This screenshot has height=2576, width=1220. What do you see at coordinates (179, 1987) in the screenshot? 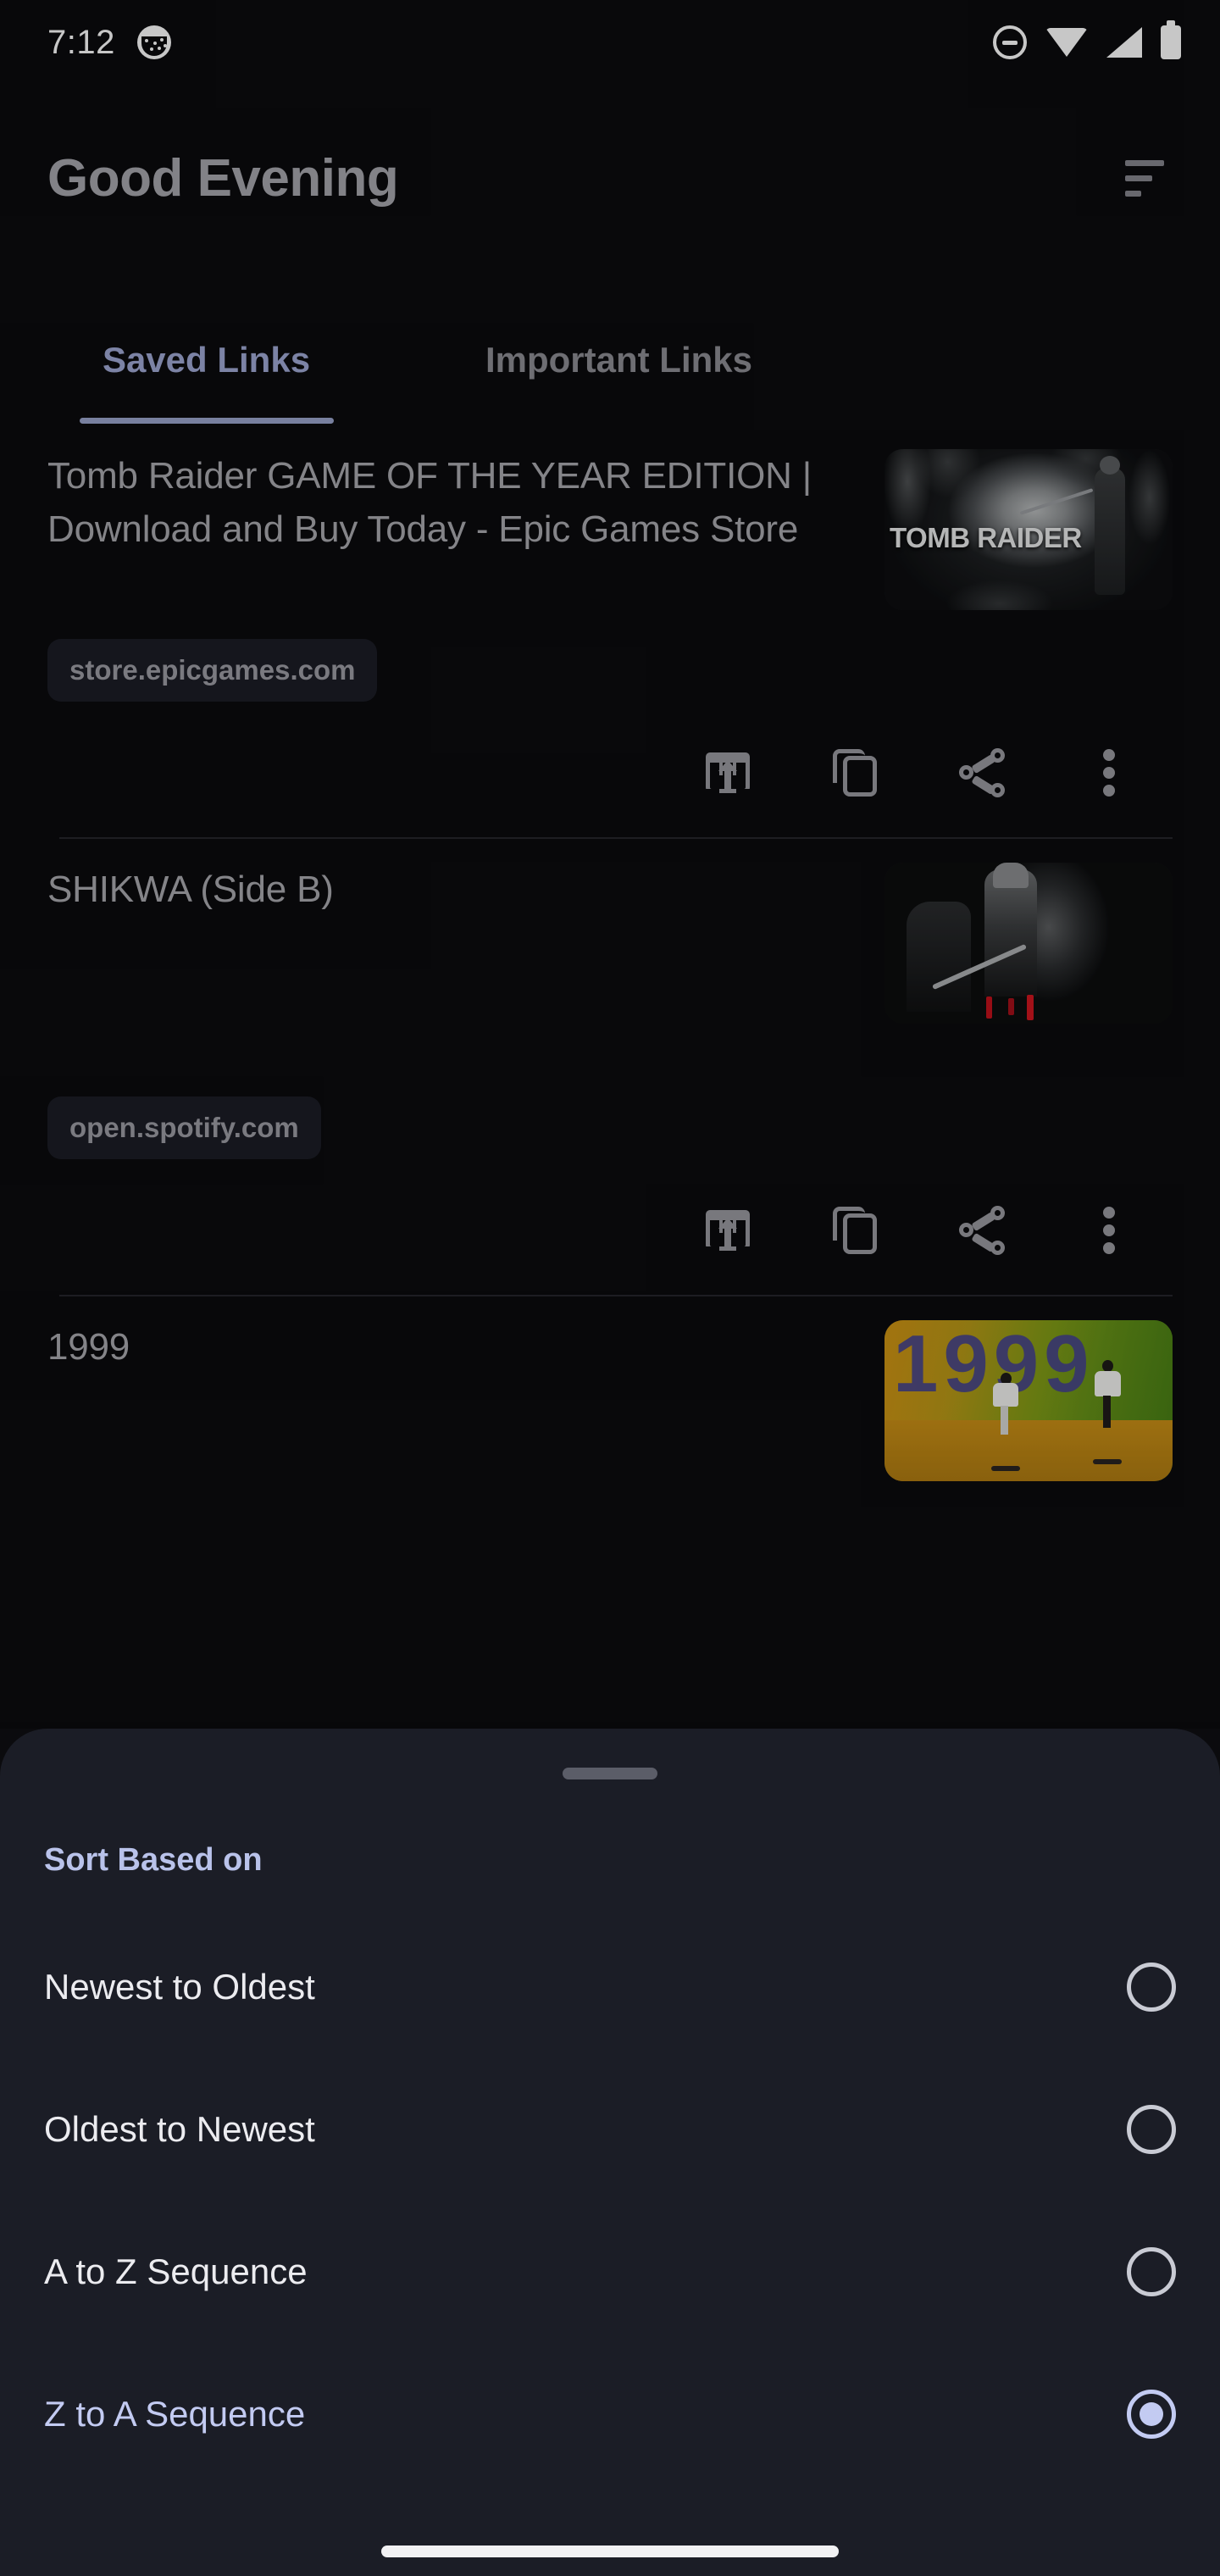
I see `sort-option-label: Newest to Oldest` at bounding box center [179, 1987].